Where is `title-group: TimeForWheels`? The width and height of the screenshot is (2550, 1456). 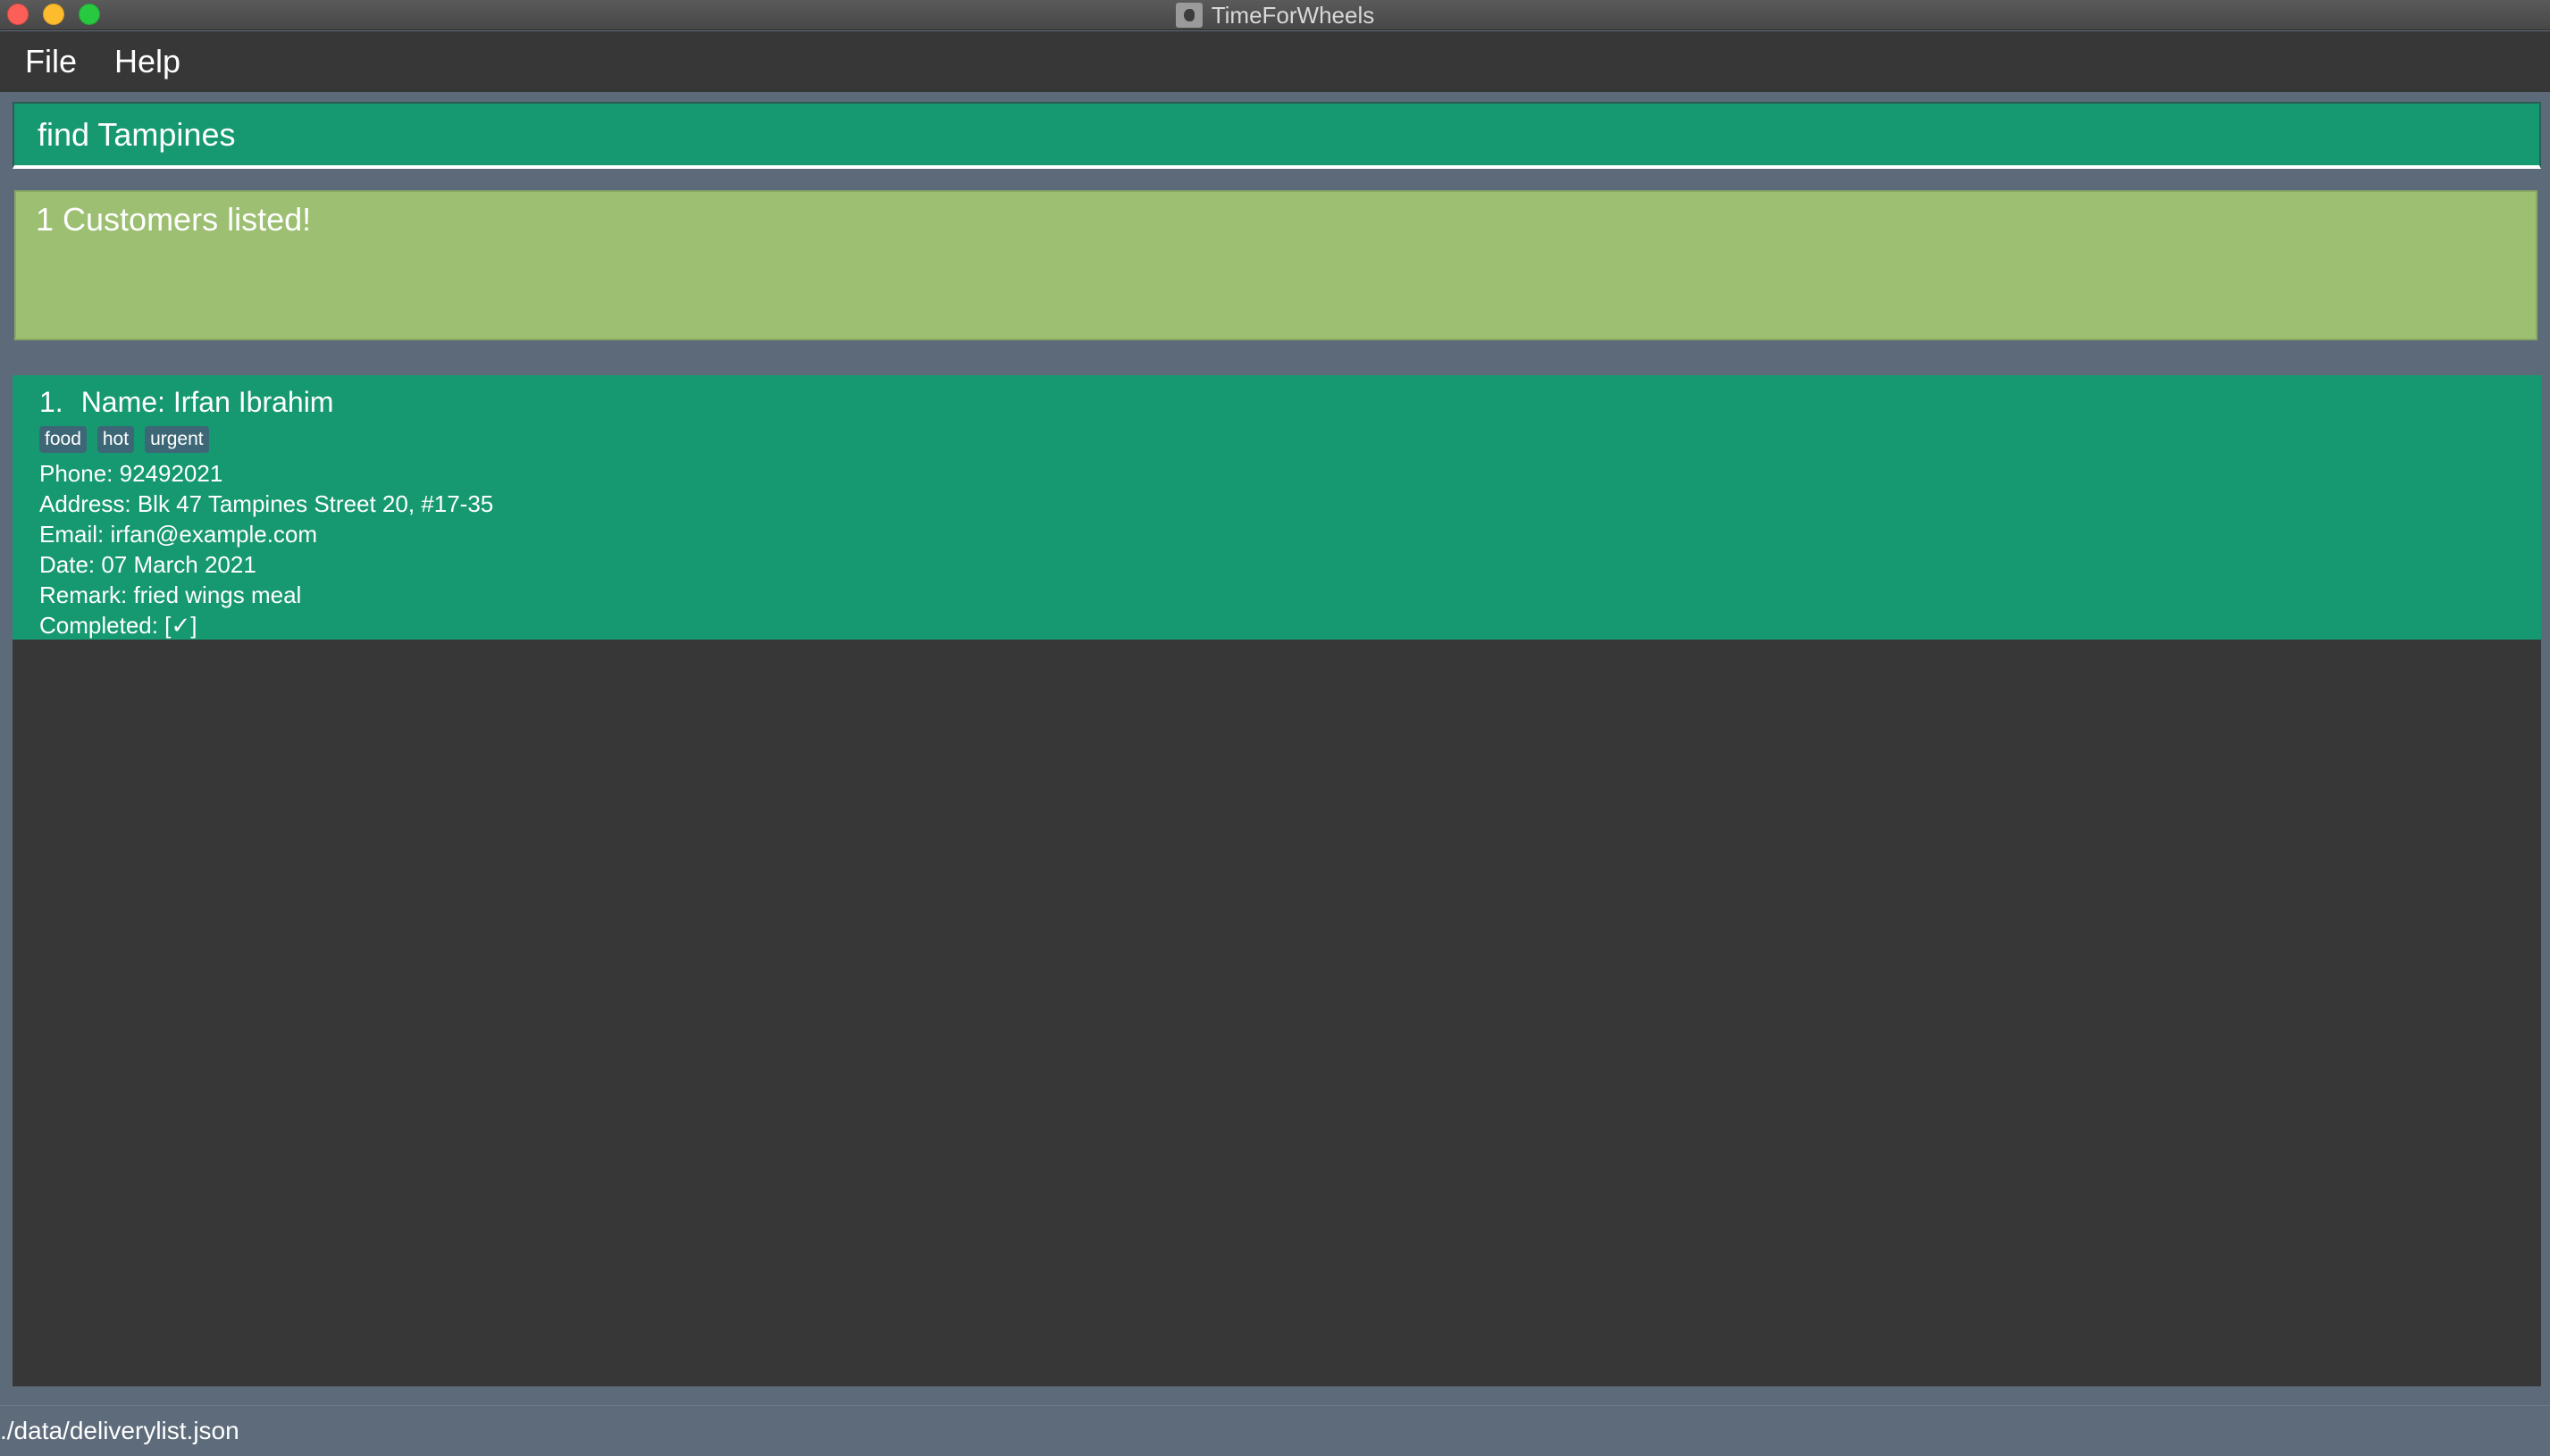
title-group: TimeForWheels is located at coordinates (1275, 15).